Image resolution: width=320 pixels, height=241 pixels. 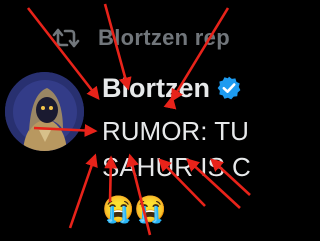 I want to click on avatar, so click(x=44, y=111).